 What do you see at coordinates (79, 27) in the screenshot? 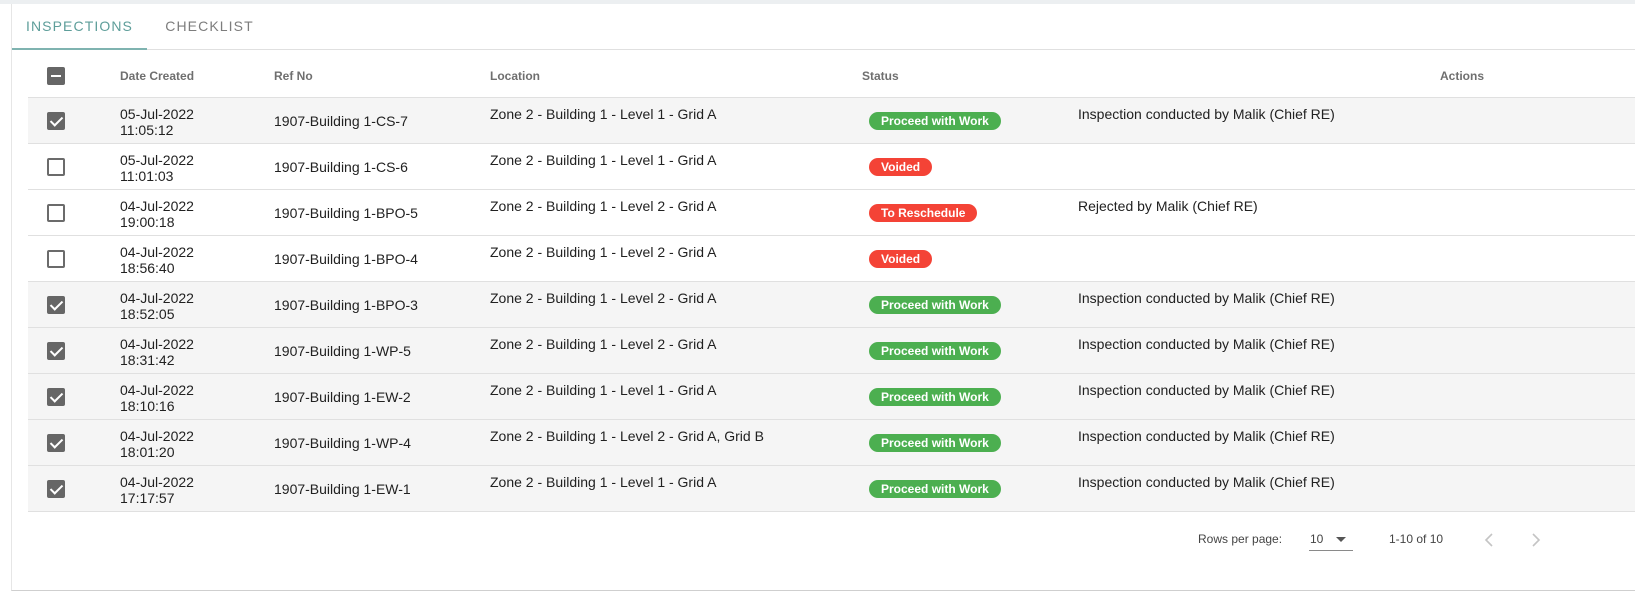
I see `tab-inspections: INSPECTIONS` at bounding box center [79, 27].